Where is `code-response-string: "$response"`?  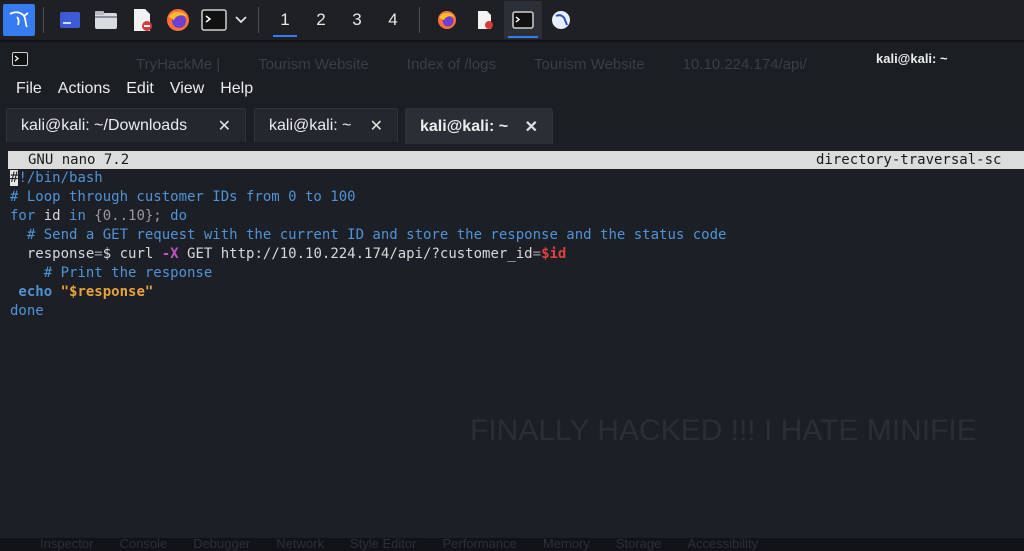 code-response-string: "$response" is located at coordinates (103, 292).